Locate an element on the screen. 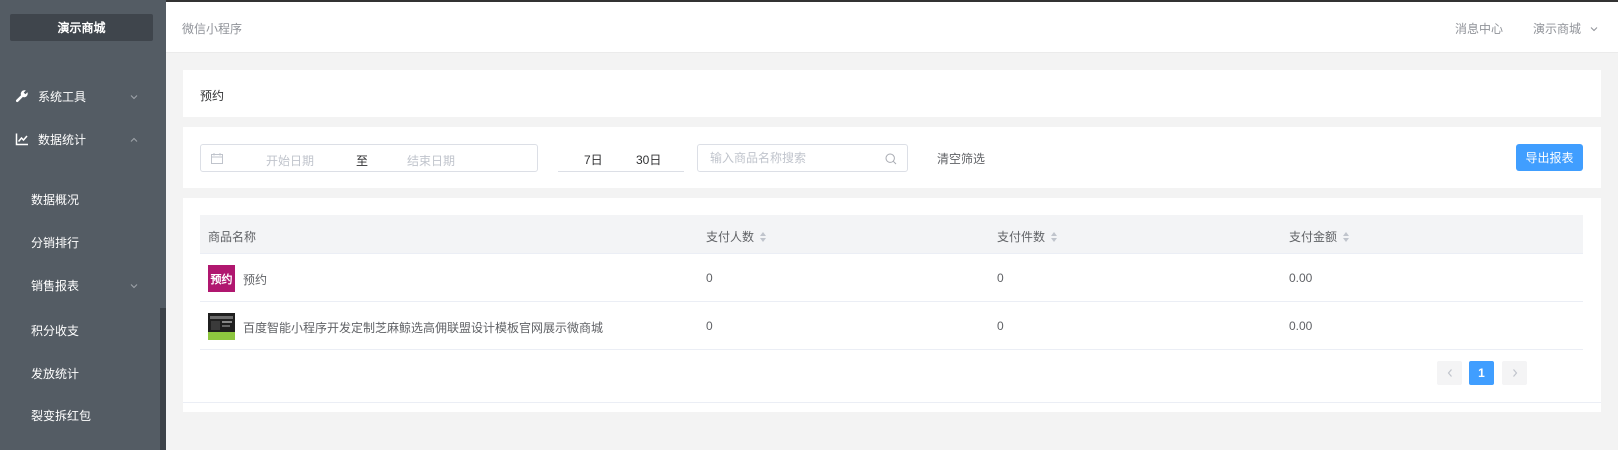  export-report-button: 导出报表 is located at coordinates (1549, 157).